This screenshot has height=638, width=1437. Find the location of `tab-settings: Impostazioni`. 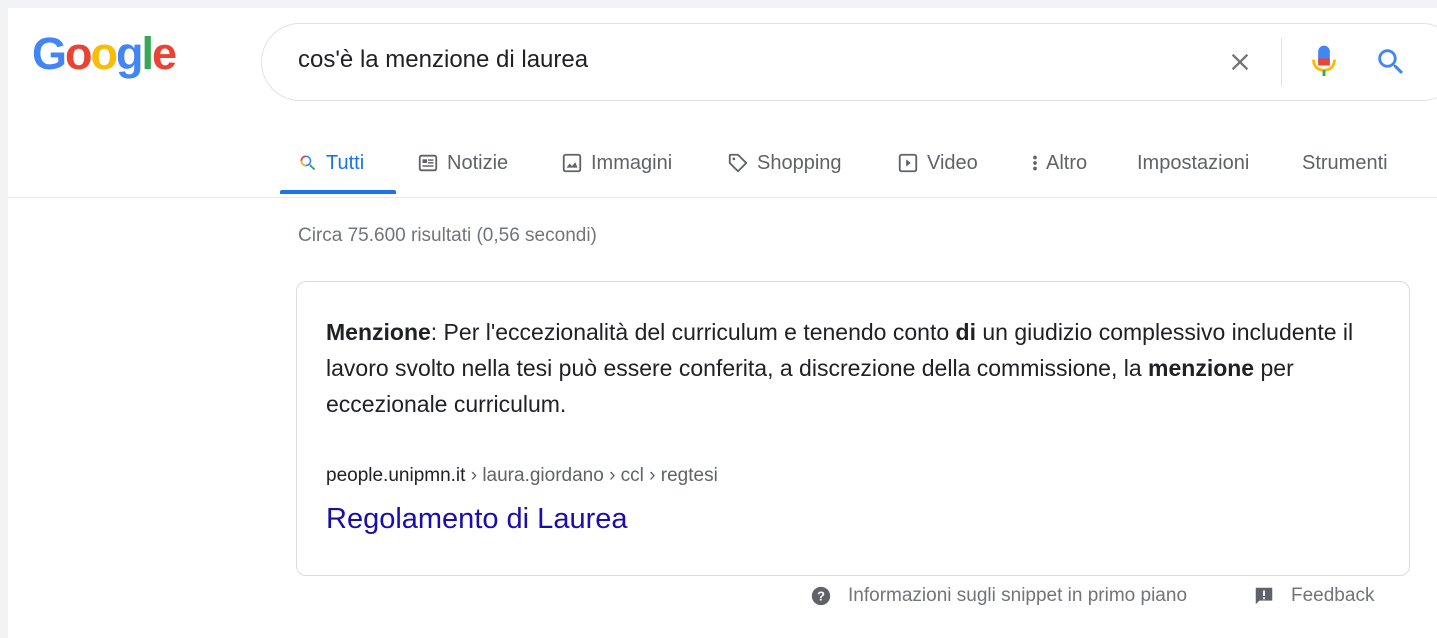

tab-settings: Impostazioni is located at coordinates (1193, 163).